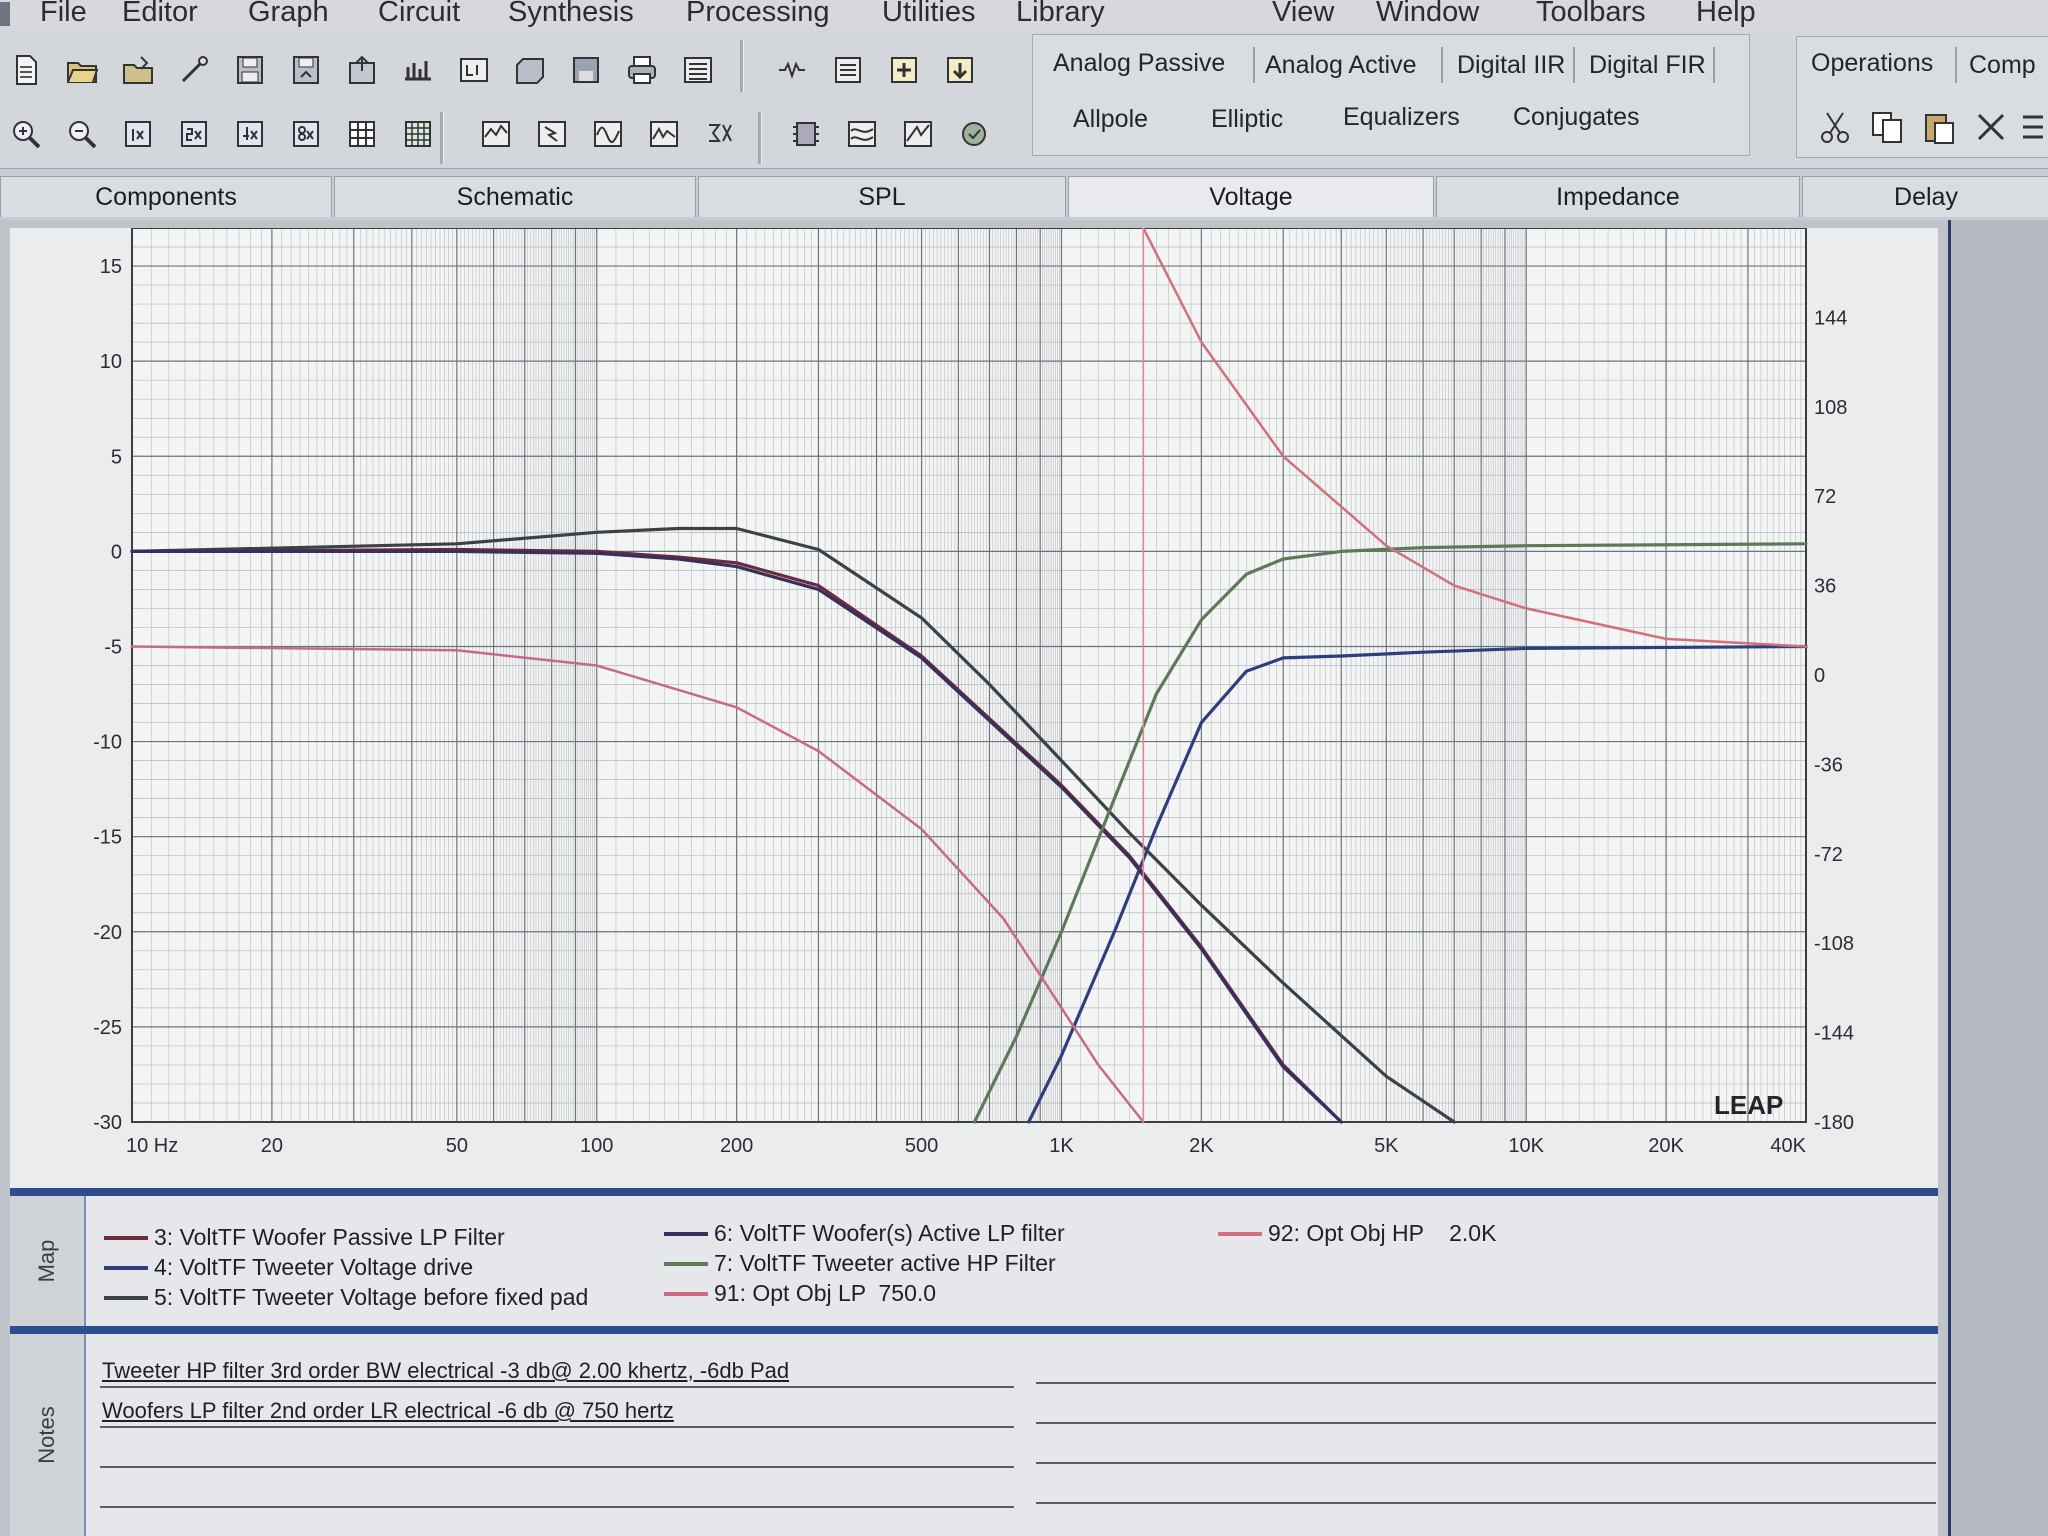 This screenshot has height=1536, width=2048. I want to click on optimizer-icon, so click(974, 134).